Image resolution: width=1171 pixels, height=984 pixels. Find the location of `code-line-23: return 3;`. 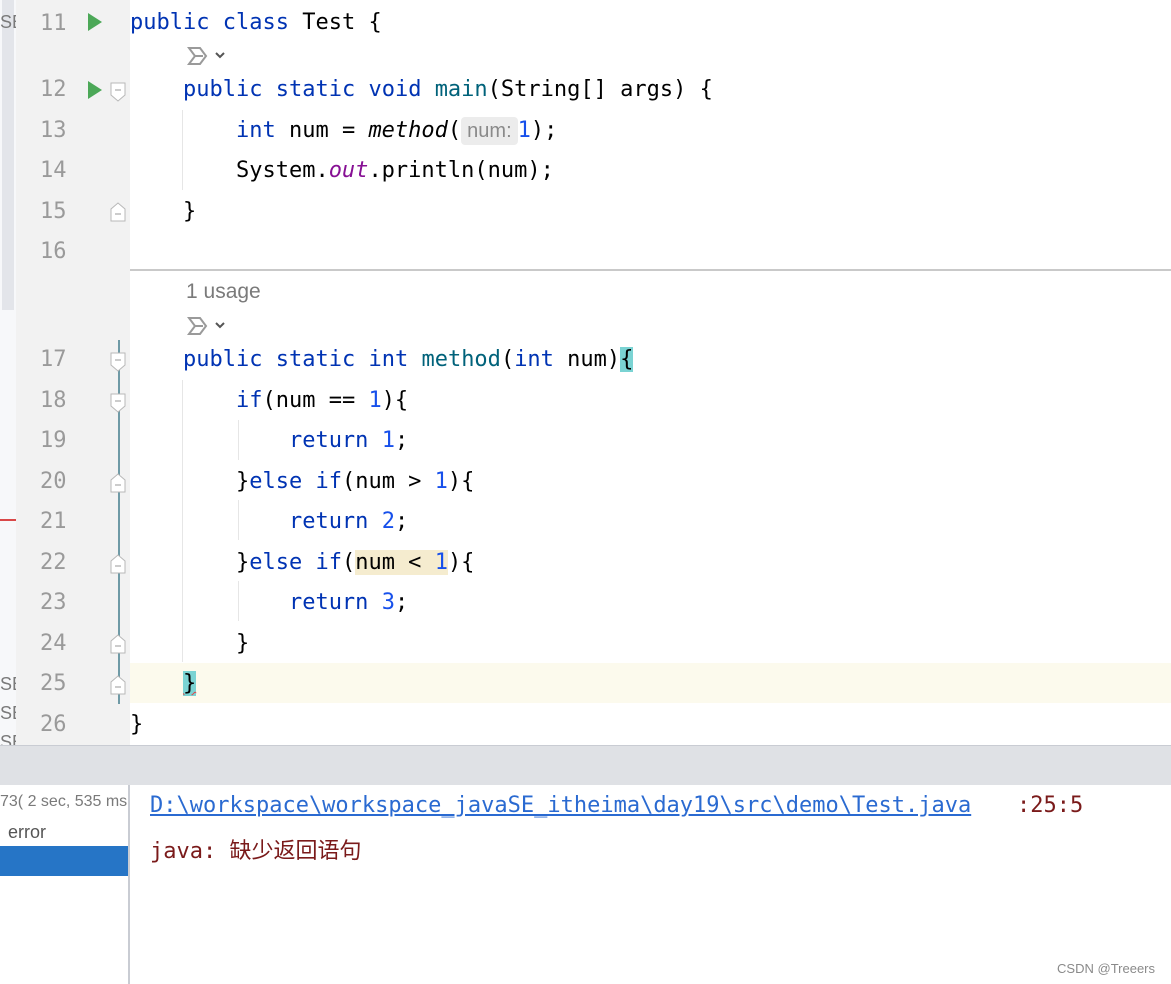

code-line-23: return 3; is located at coordinates (650, 603).